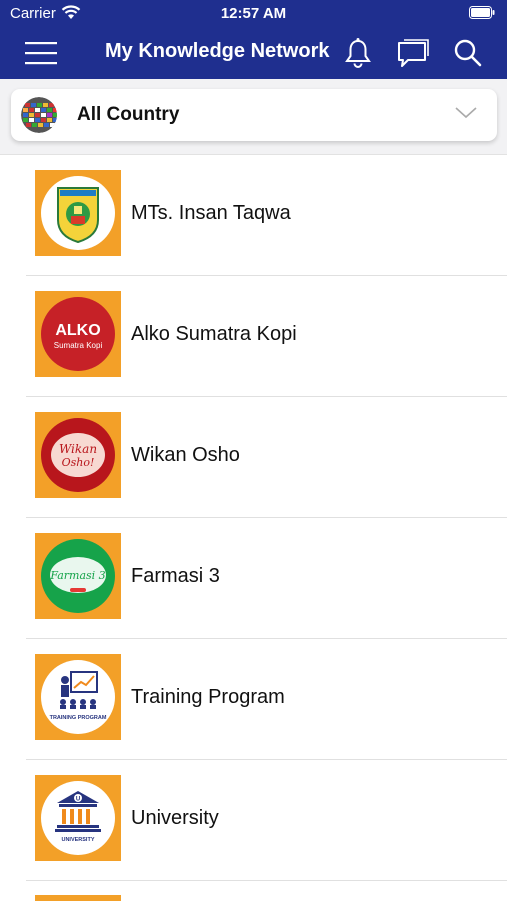 This screenshot has height=901, width=507. What do you see at coordinates (77, 840) in the screenshot?
I see `university-logo-caption: UNIVERSITY` at bounding box center [77, 840].